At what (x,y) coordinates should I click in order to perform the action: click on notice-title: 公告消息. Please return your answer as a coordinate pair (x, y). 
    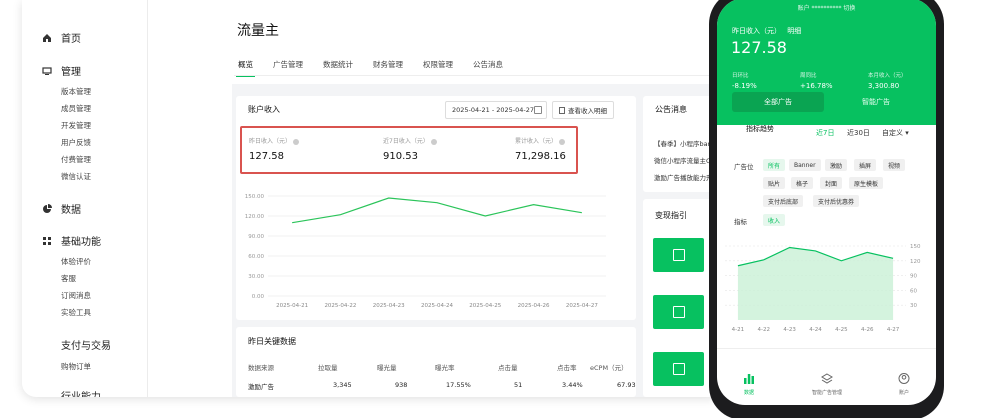
    Looking at the image, I should click on (671, 109).